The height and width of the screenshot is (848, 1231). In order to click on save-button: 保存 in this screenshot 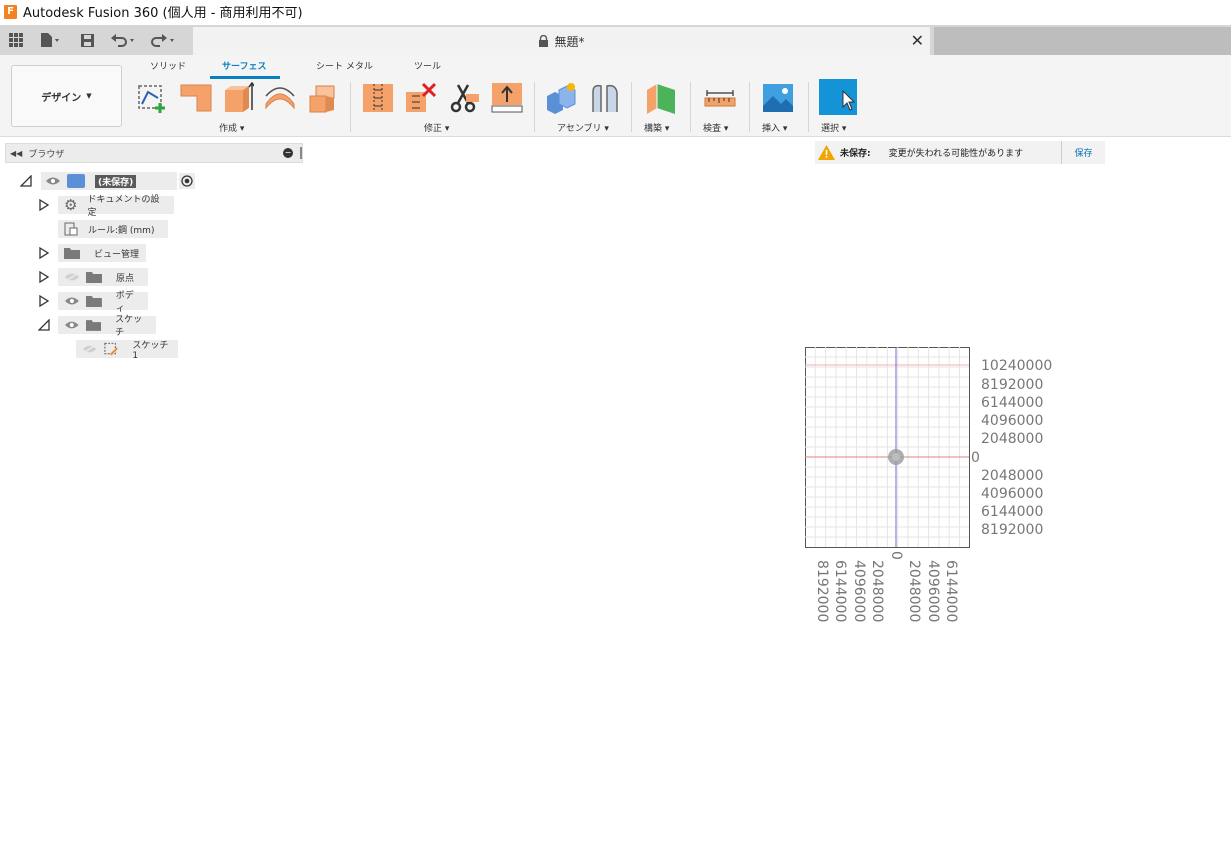, I will do `click(1083, 152)`.